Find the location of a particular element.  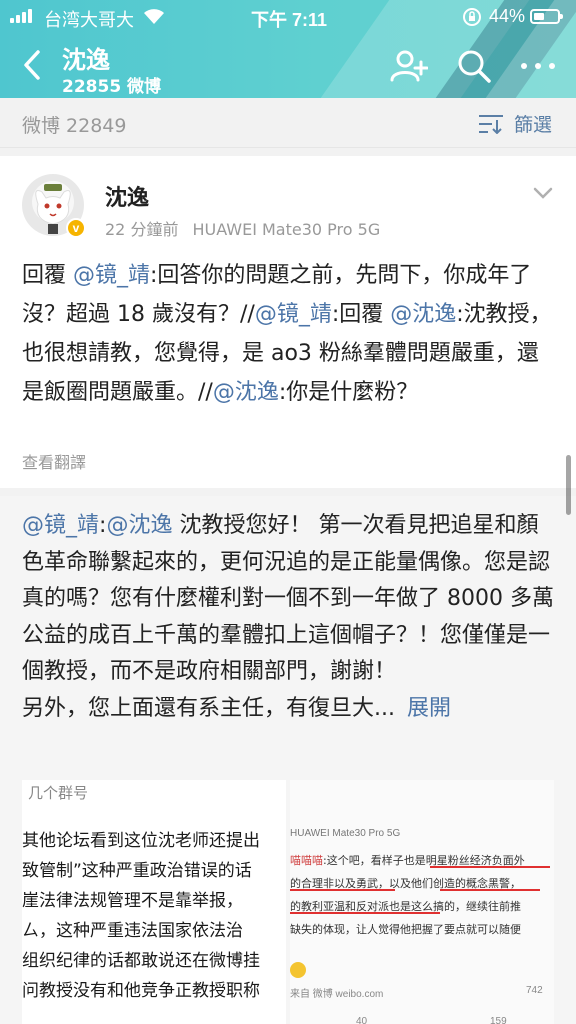

scrollbar is located at coordinates (568, 485).